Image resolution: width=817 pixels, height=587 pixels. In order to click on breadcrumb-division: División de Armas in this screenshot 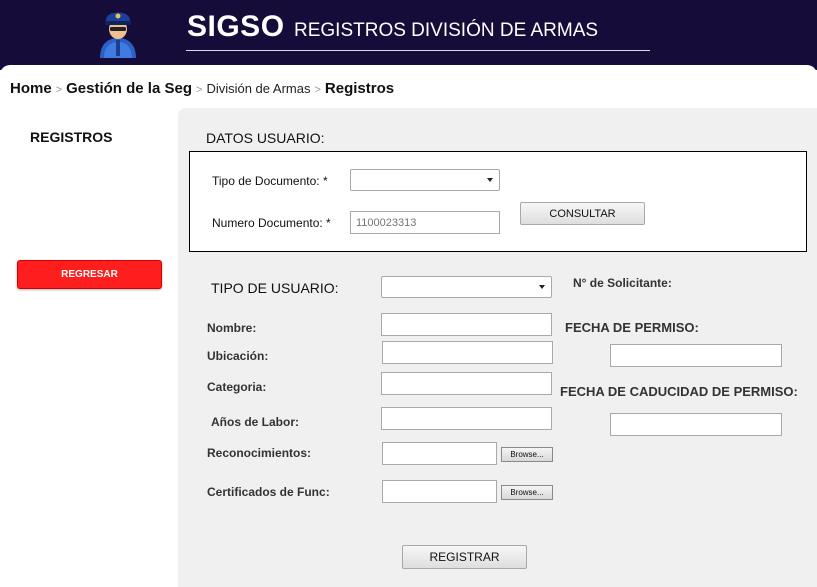, I will do `click(258, 88)`.